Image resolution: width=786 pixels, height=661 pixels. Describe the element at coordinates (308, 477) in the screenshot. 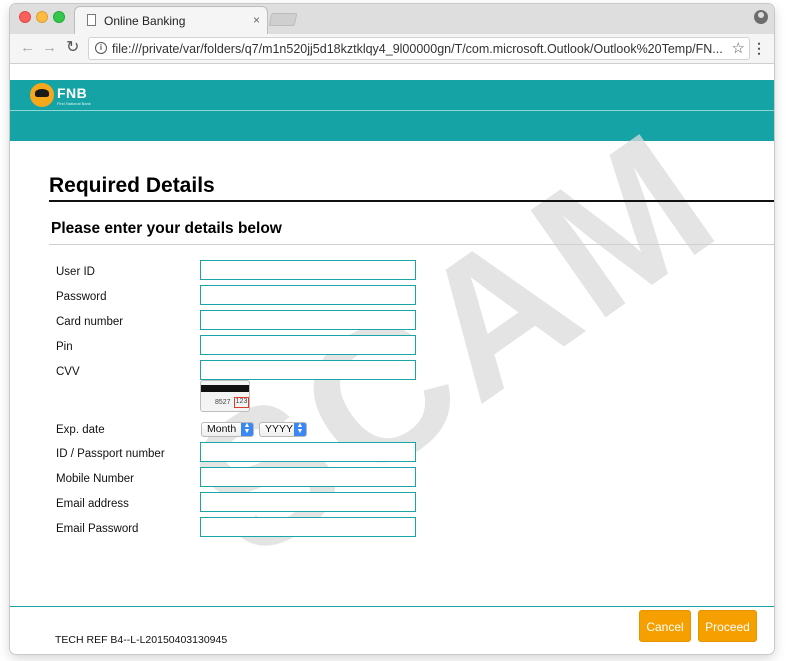

I see `mobile-number-input` at that location.